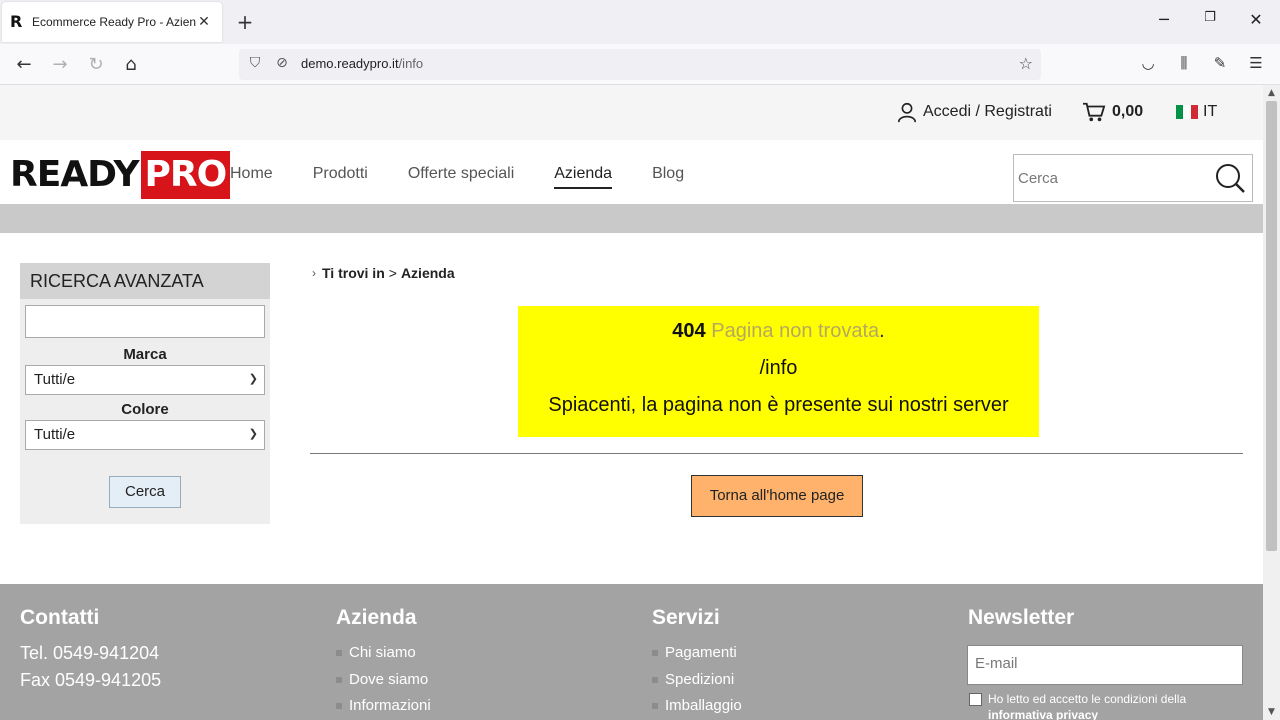 This screenshot has width=1280, height=720. What do you see at coordinates (795, 331) in the screenshot?
I see `error-message: Pagina non trovata` at bounding box center [795, 331].